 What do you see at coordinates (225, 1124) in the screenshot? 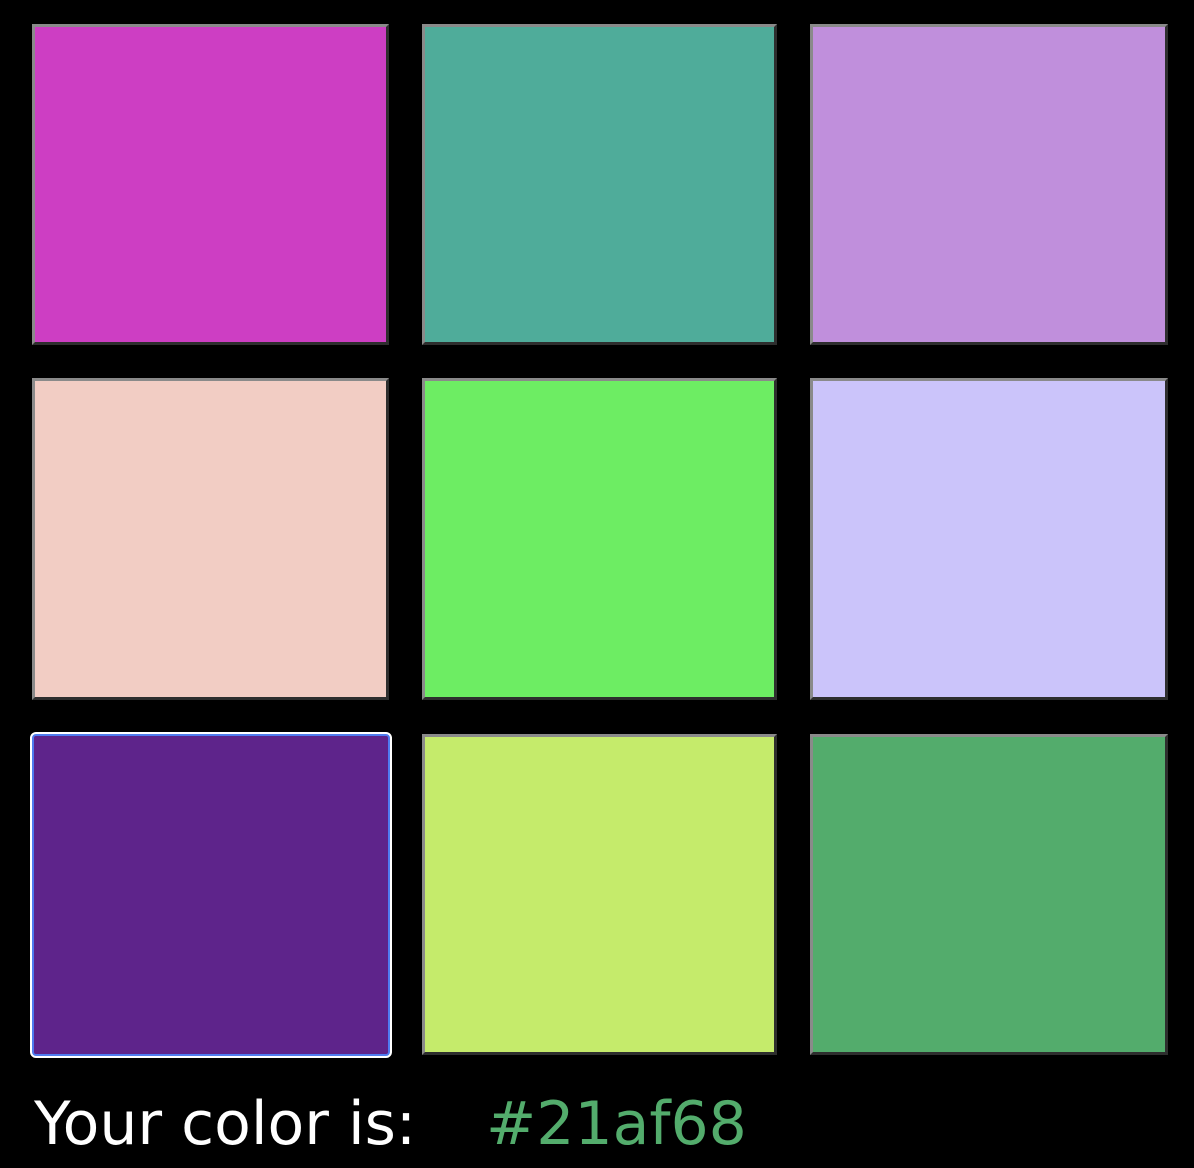
I see `result-label: Your color is:` at bounding box center [225, 1124].